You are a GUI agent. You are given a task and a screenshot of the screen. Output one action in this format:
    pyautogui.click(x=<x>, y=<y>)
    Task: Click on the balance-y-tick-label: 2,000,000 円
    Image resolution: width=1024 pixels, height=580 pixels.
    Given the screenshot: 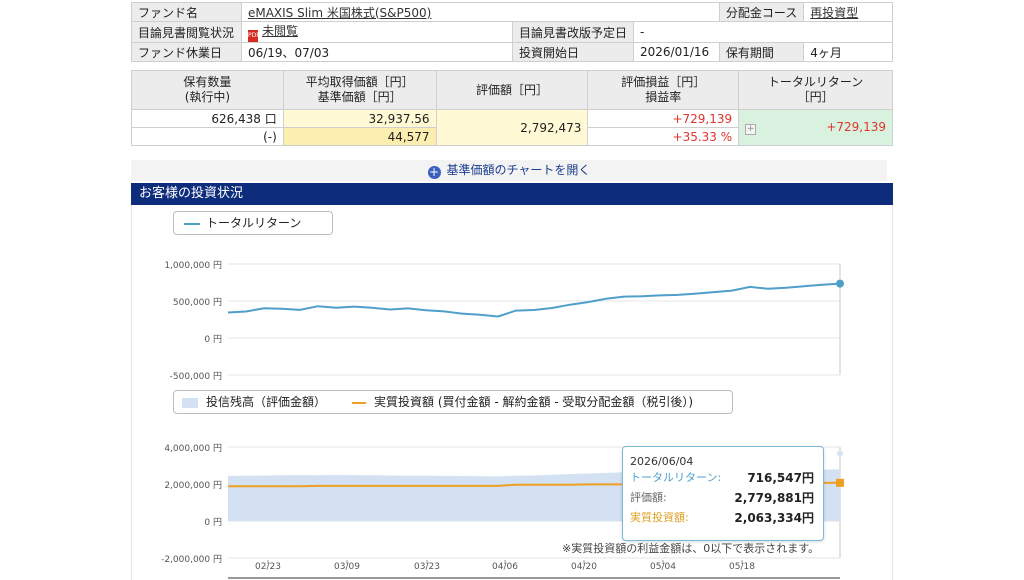 What is the action you would take?
    pyautogui.click(x=193, y=486)
    